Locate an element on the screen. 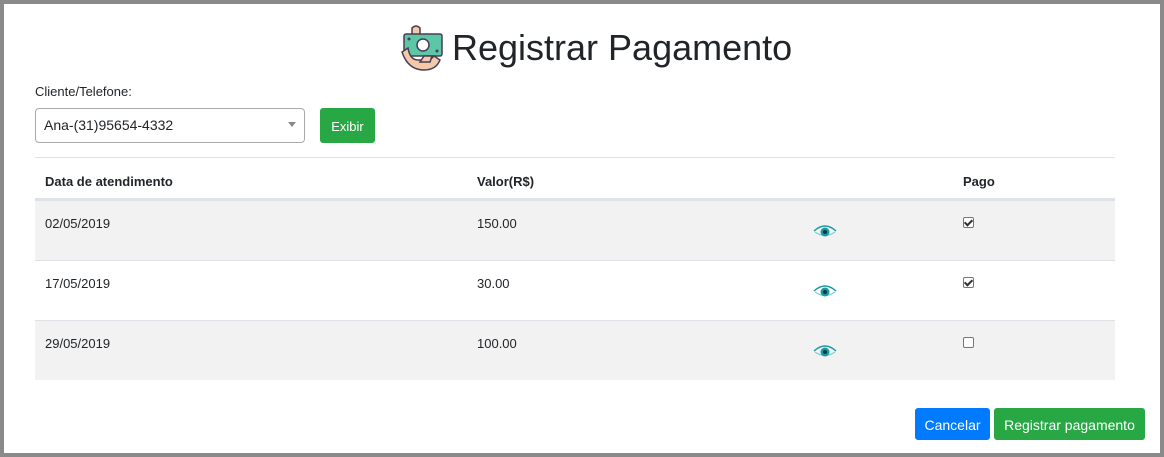 This screenshot has height=457, width=1164. table-row: 02/05/2019 150.00 is located at coordinates (575, 230).